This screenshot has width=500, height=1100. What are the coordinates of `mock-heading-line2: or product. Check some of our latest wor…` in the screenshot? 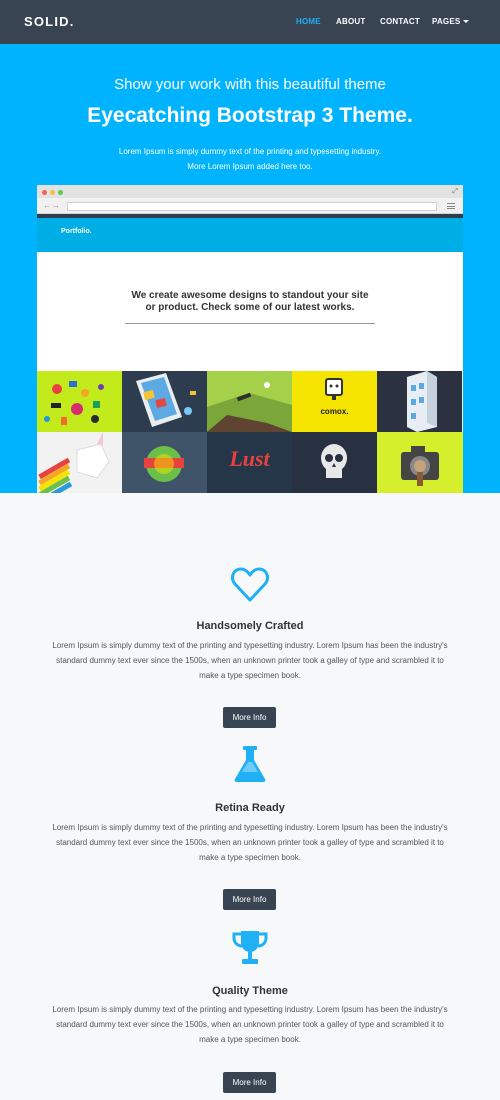 It's located at (250, 307).